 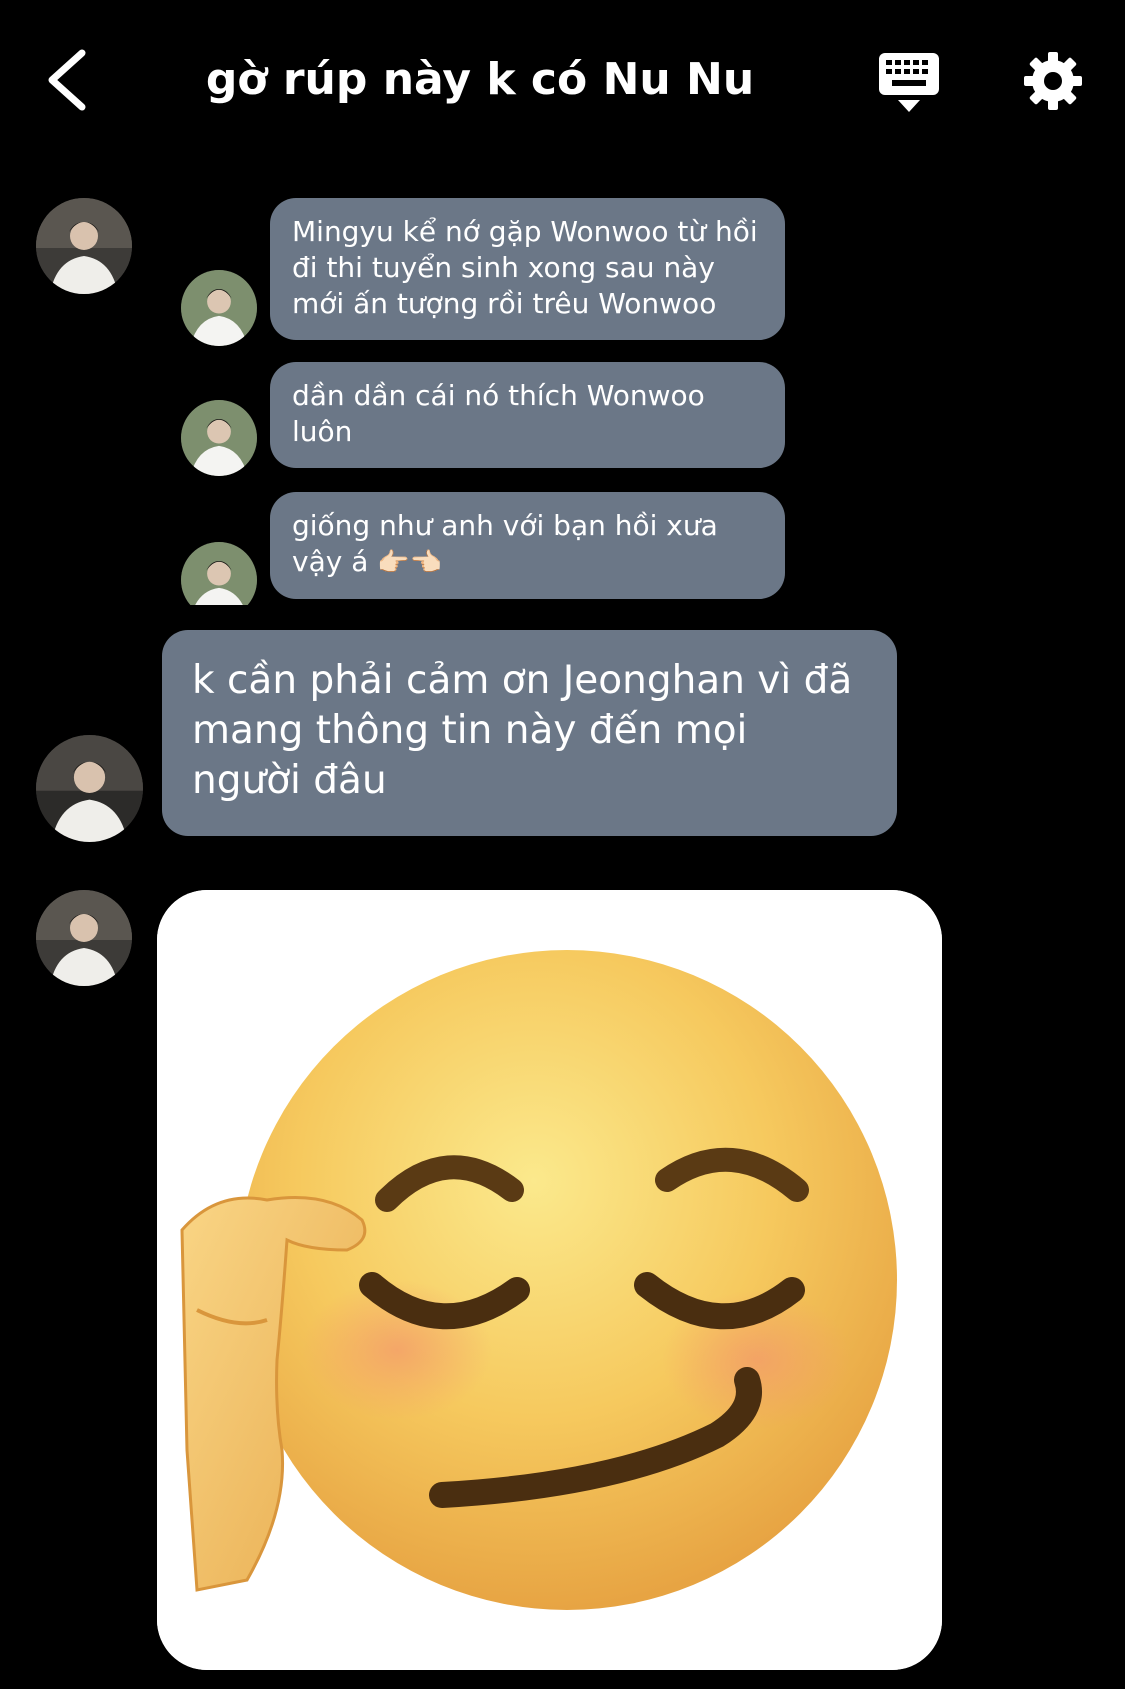 I want to click on keyboard-icon, so click(x=909, y=82).